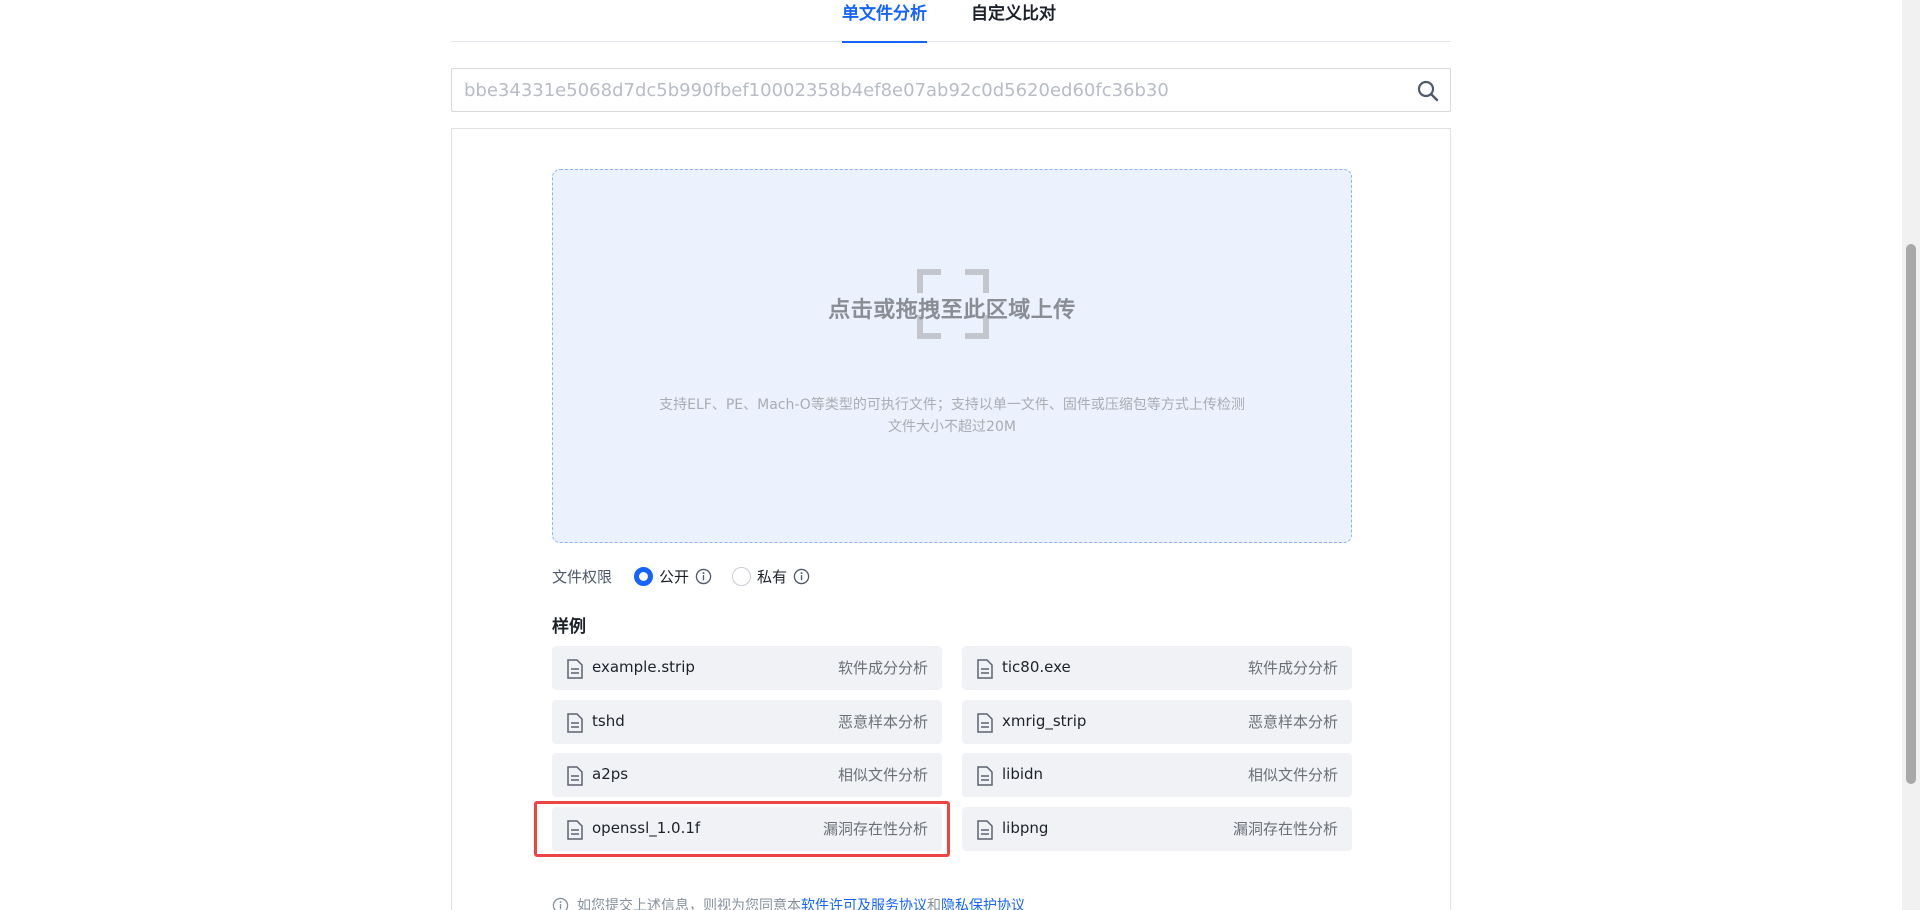 Image resolution: width=1920 pixels, height=910 pixels. What do you see at coordinates (643, 667) in the screenshot?
I see `sample-name: example.strip` at bounding box center [643, 667].